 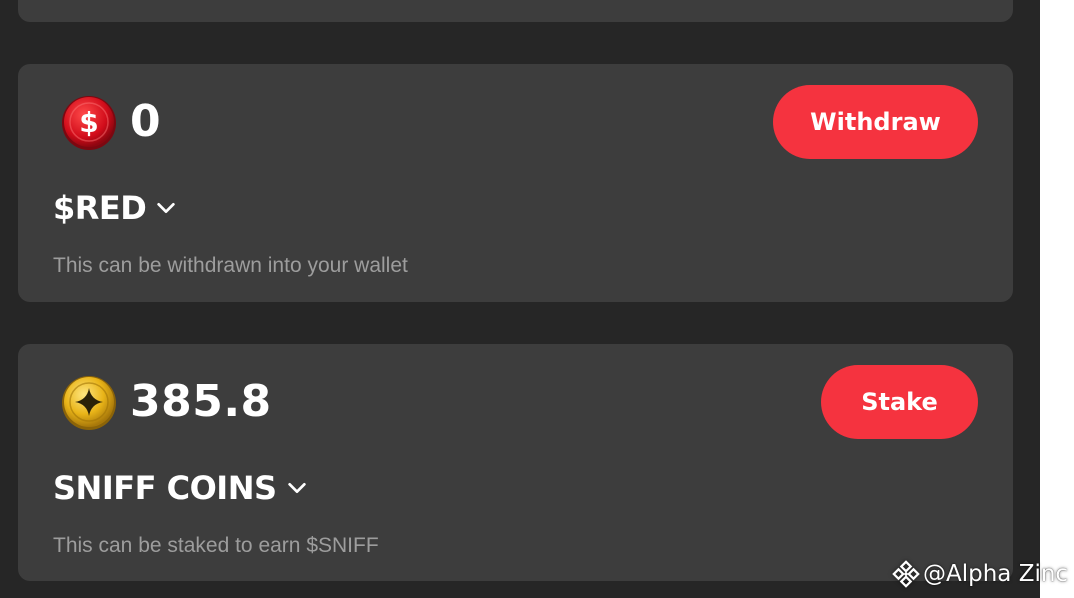 What do you see at coordinates (216, 545) in the screenshot?
I see `sniff-description: This can be staked to earn $SNIFF` at bounding box center [216, 545].